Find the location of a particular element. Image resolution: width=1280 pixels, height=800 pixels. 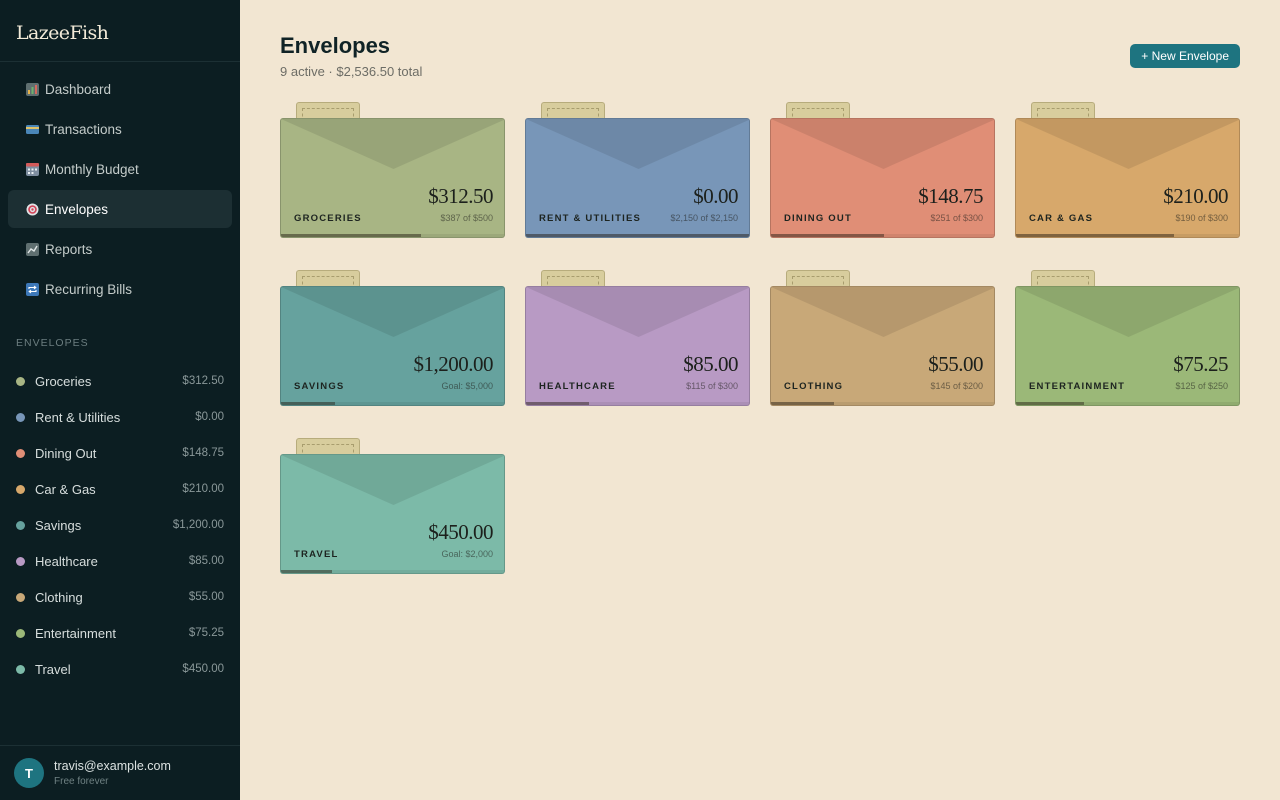

user-info: travis@example.com Free forever is located at coordinates (112, 773).